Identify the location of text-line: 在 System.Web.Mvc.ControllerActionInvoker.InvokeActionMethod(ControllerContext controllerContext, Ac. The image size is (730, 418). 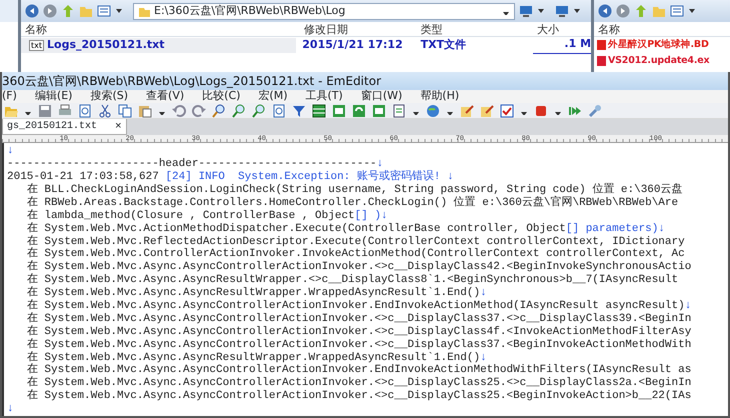
(356, 254).